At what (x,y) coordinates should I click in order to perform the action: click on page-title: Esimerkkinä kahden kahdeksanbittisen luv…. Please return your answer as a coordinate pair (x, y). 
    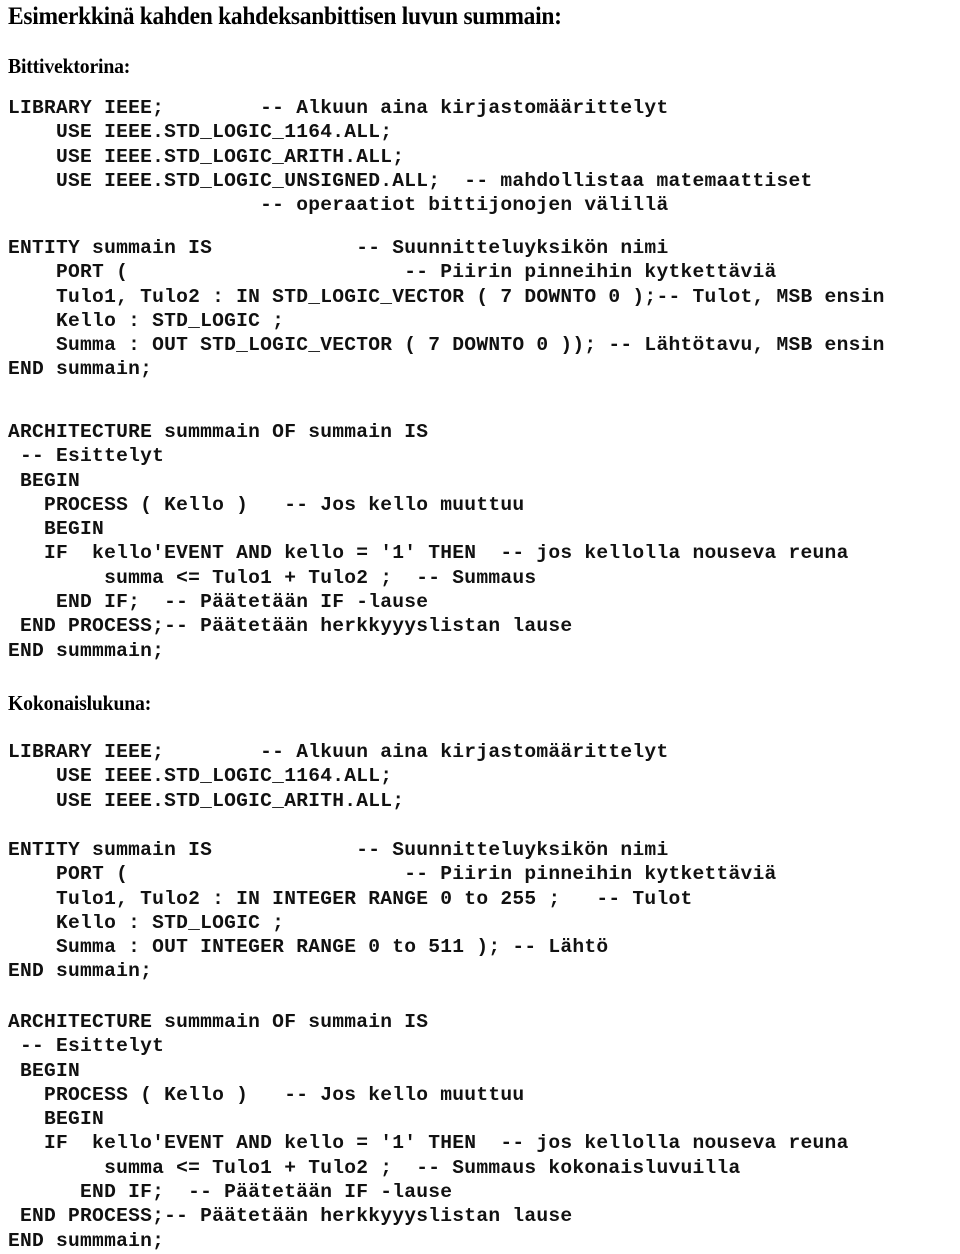
    Looking at the image, I should click on (285, 16).